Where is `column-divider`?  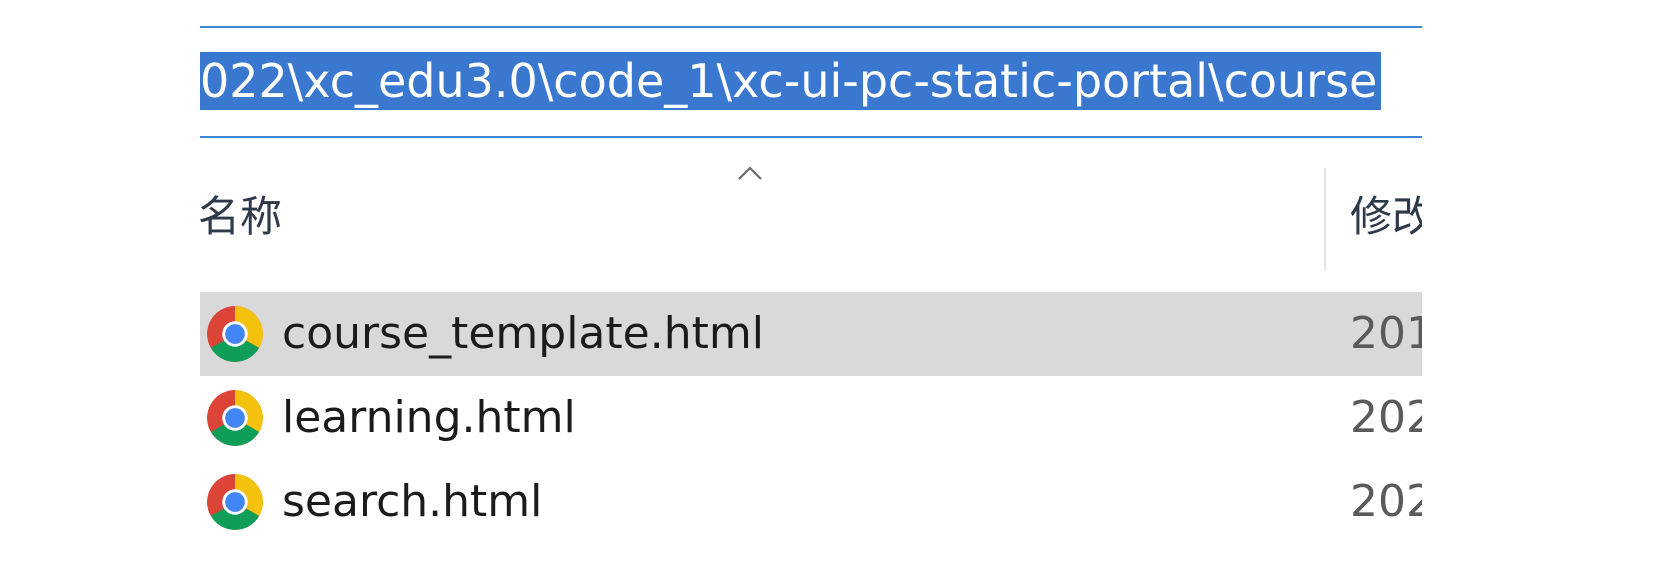 column-divider is located at coordinates (1325, 219).